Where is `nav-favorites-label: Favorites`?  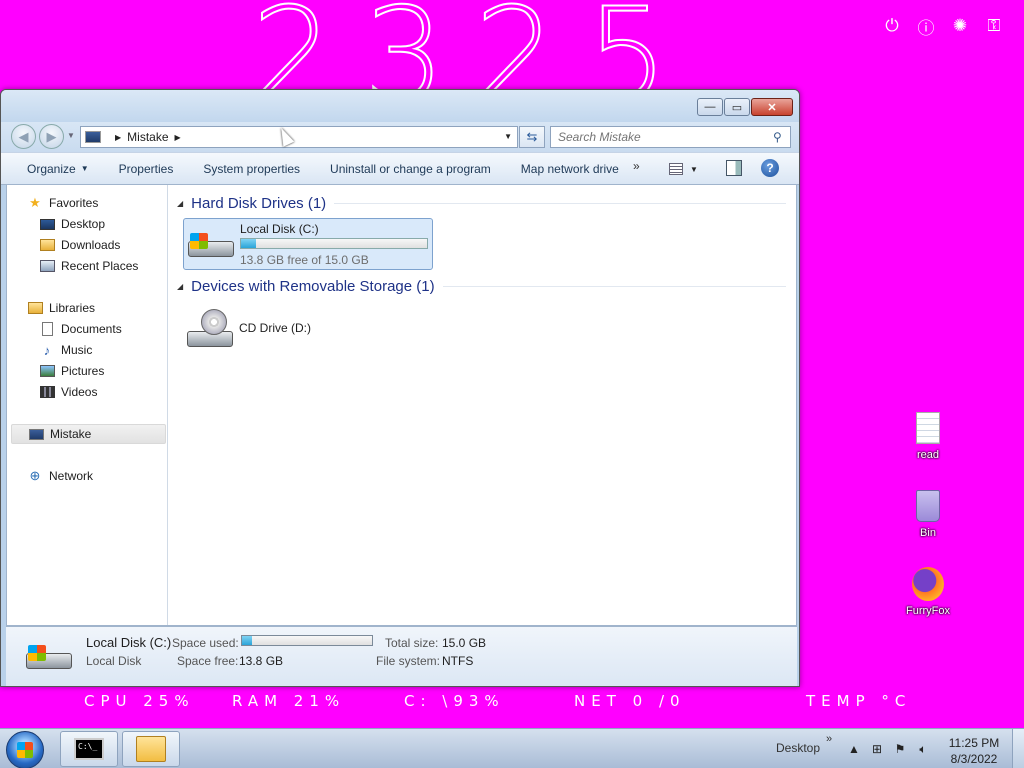 nav-favorites-label: Favorites is located at coordinates (74, 203).